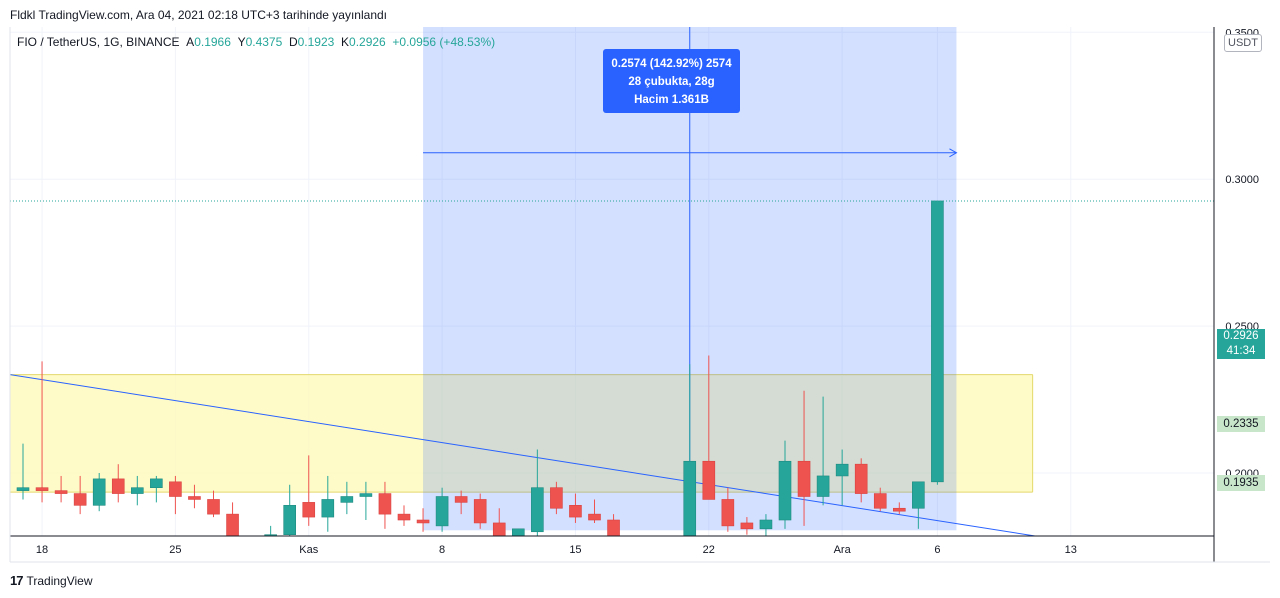  I want to click on x-tick-label: 13, so click(1071, 550).